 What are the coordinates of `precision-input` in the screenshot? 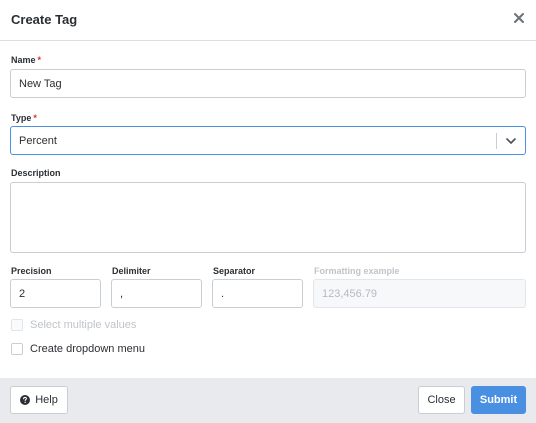 It's located at (55, 293).